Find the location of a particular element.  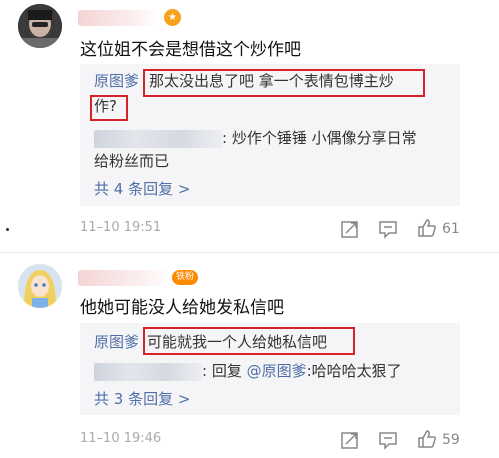

comment-text: 这位姐不会是想借这个炒作吧 is located at coordinates (190, 50).